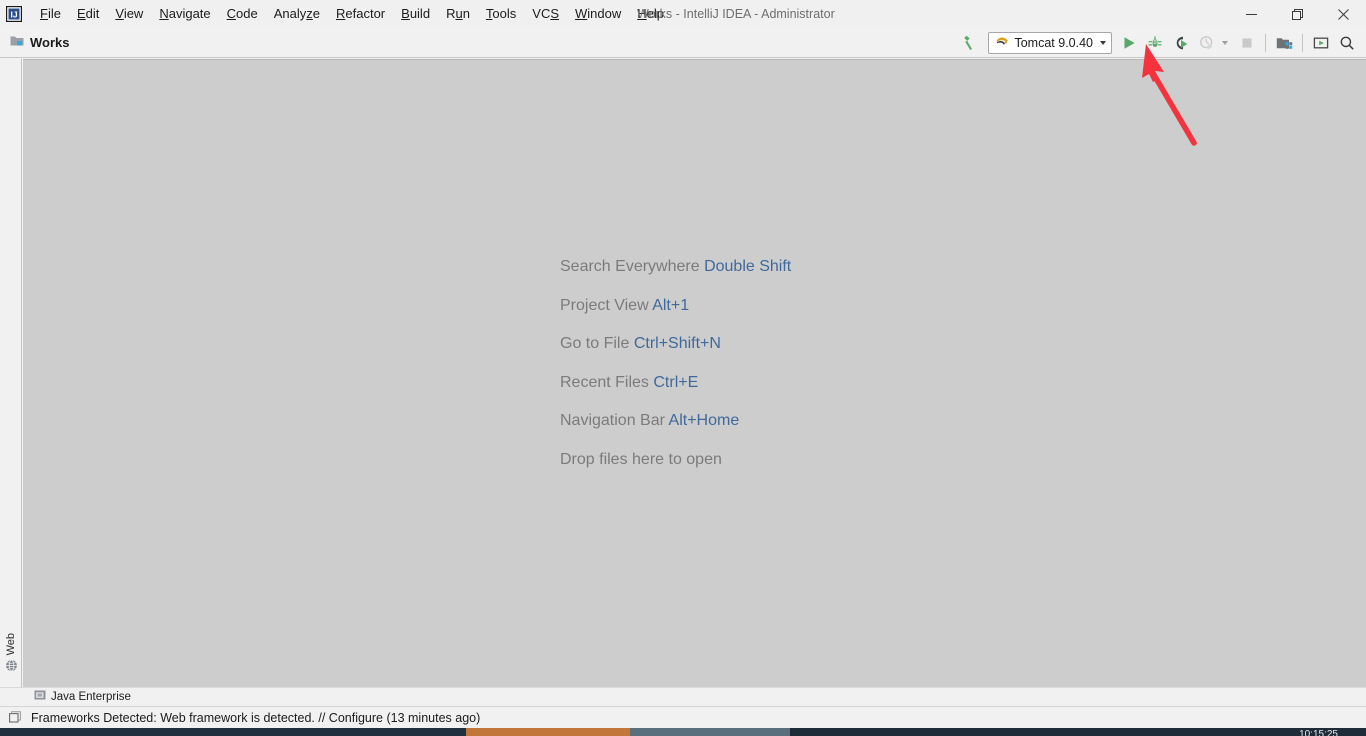 This screenshot has width=1366, height=736. Describe the element at coordinates (44, 13) in the screenshot. I see `menu-mnemonic: F` at that location.